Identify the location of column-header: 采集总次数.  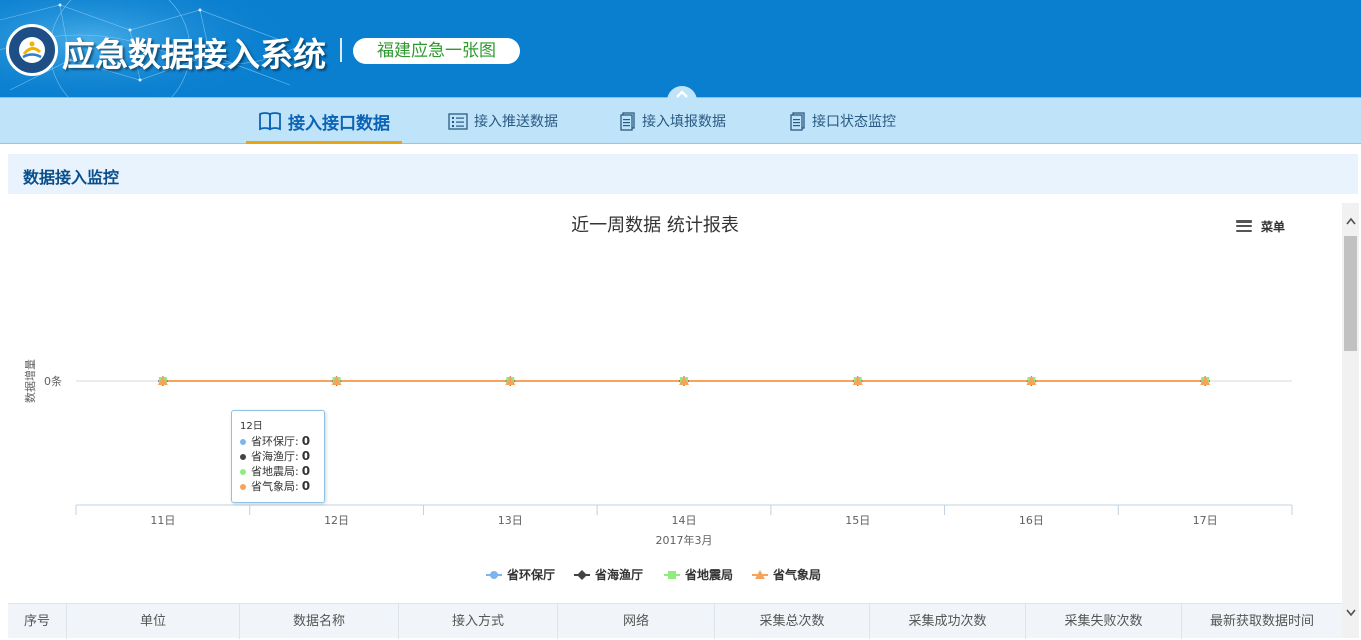
(792, 621).